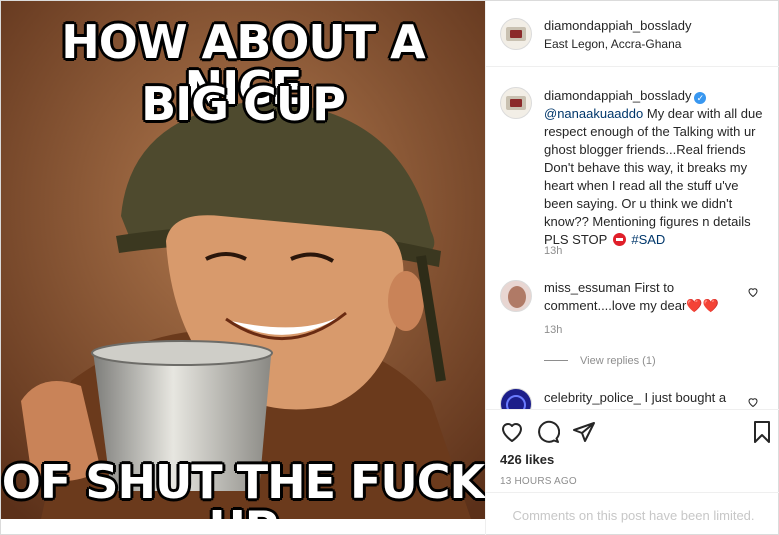 This screenshot has width=779, height=535. I want to click on header-location: East Legon, Accra-Ghana, so click(612, 44).